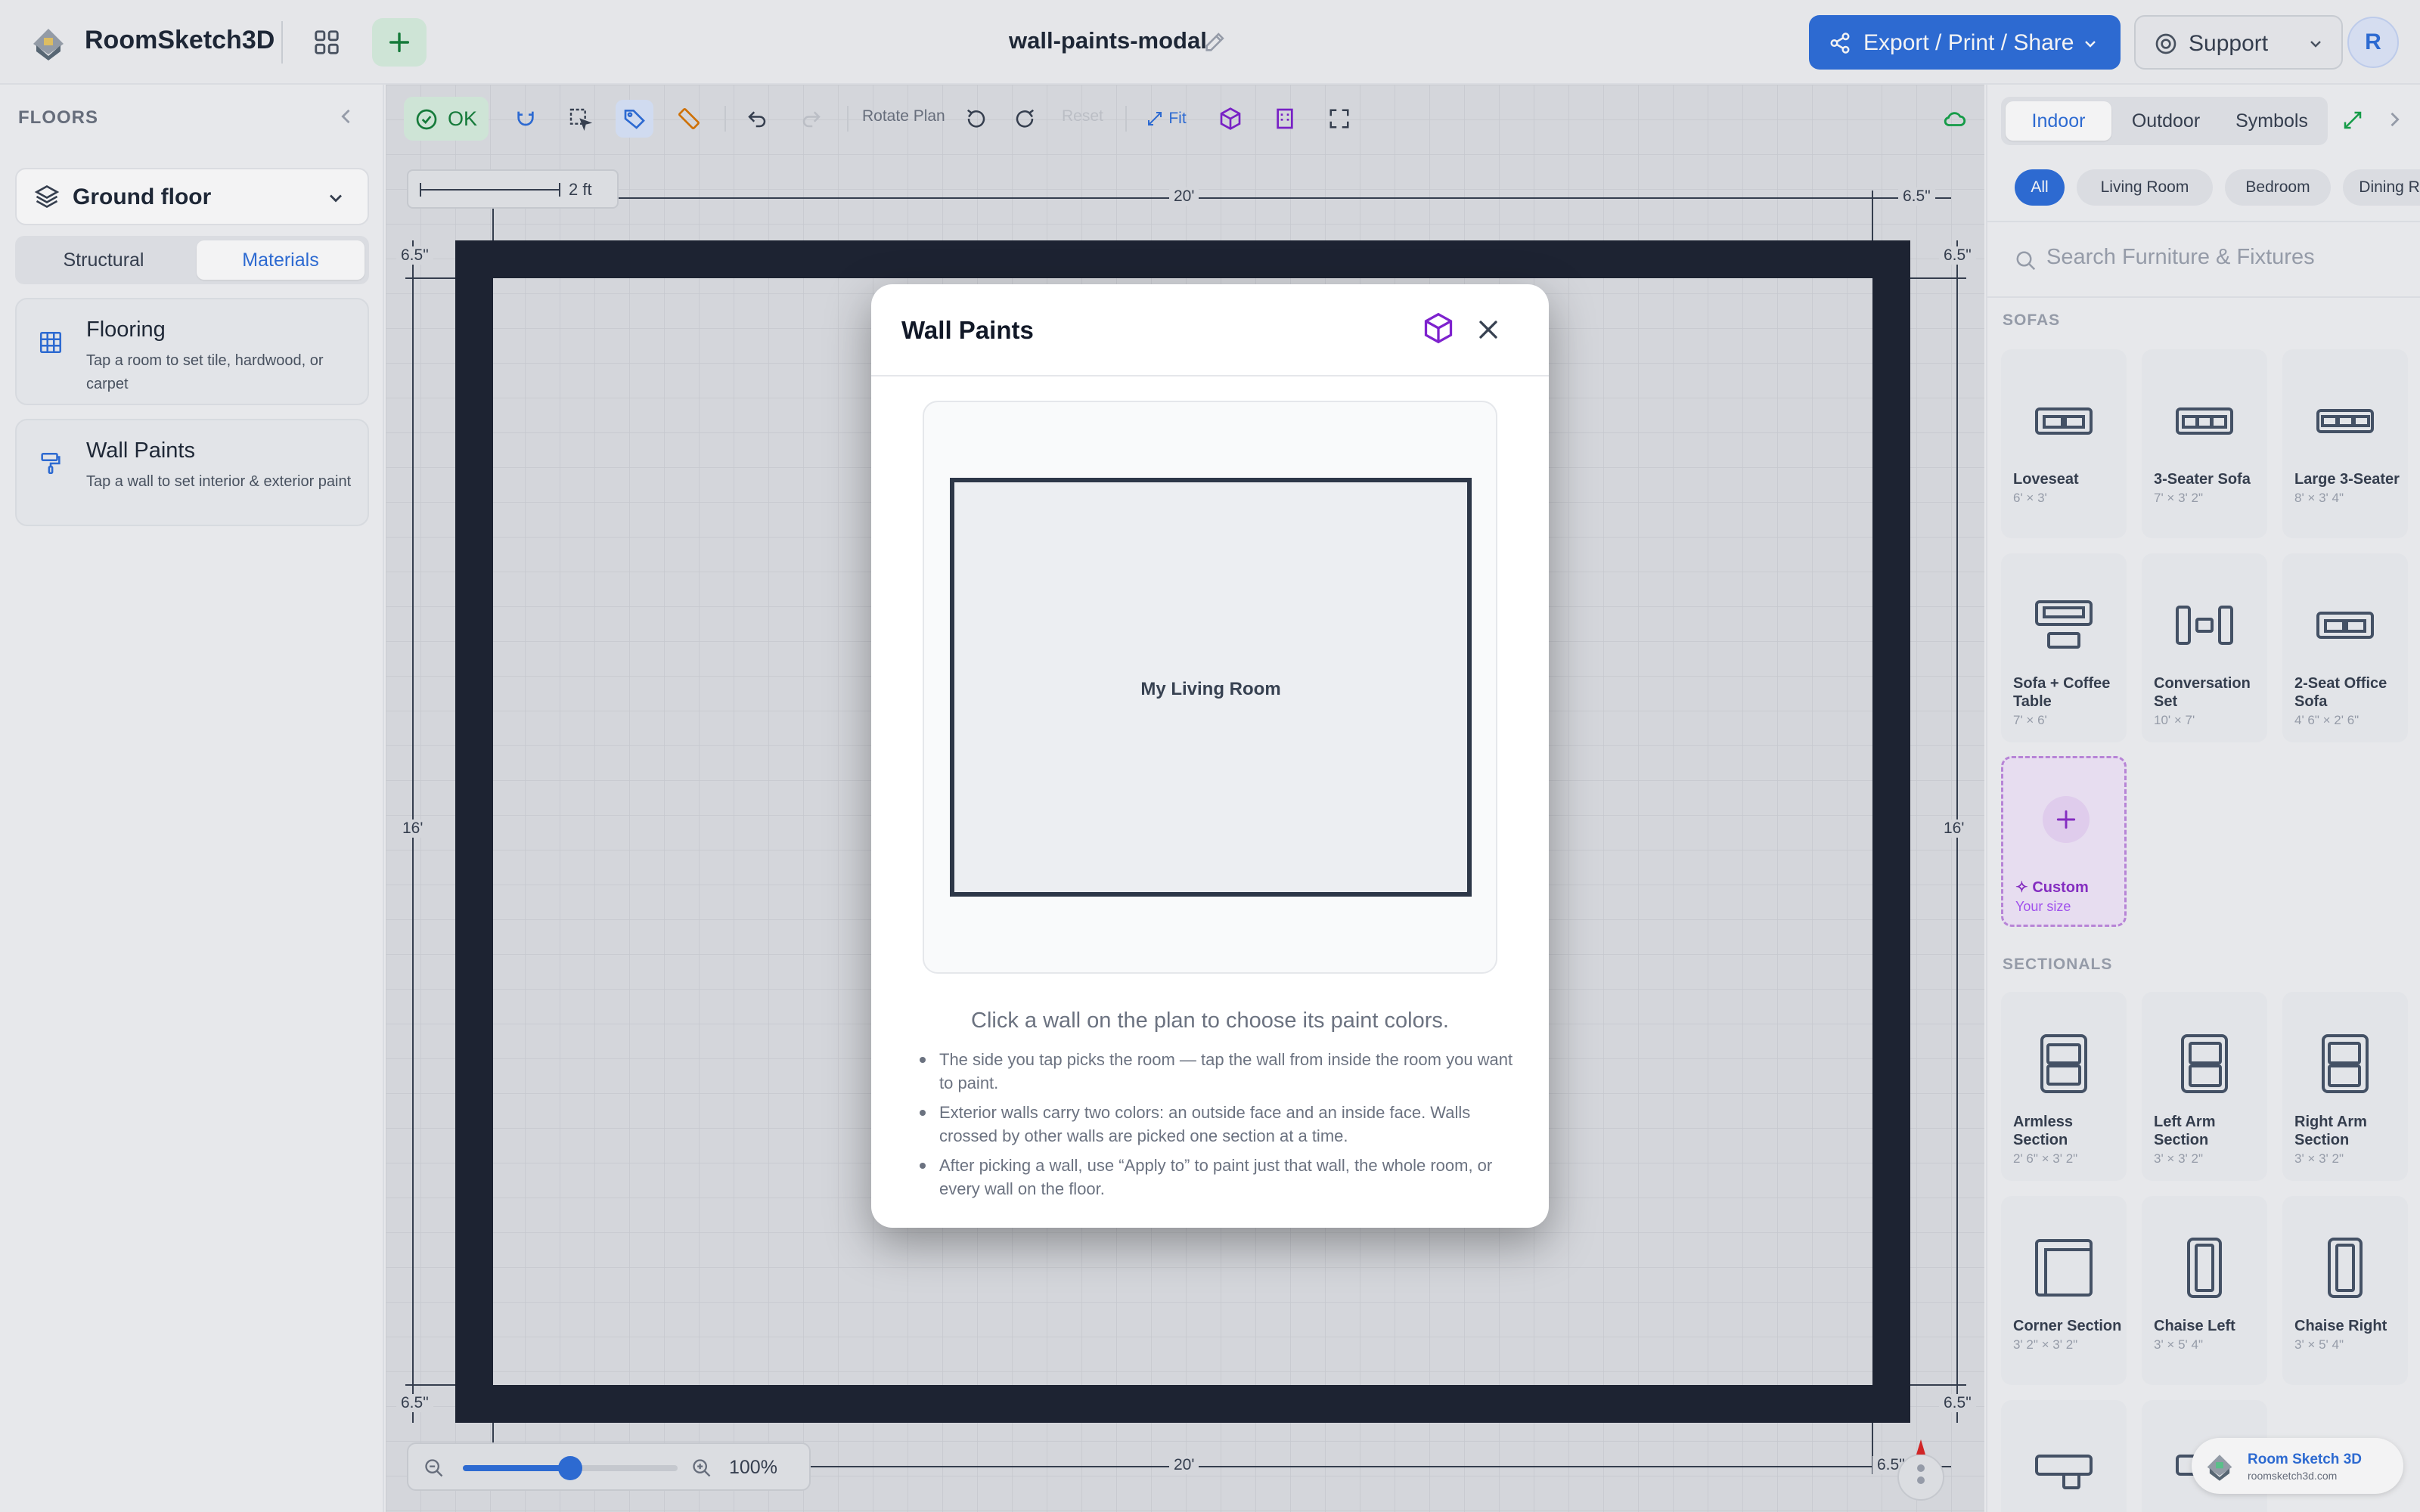 The width and height of the screenshot is (2420, 1512). What do you see at coordinates (1488, 331) in the screenshot?
I see `close-icon` at bounding box center [1488, 331].